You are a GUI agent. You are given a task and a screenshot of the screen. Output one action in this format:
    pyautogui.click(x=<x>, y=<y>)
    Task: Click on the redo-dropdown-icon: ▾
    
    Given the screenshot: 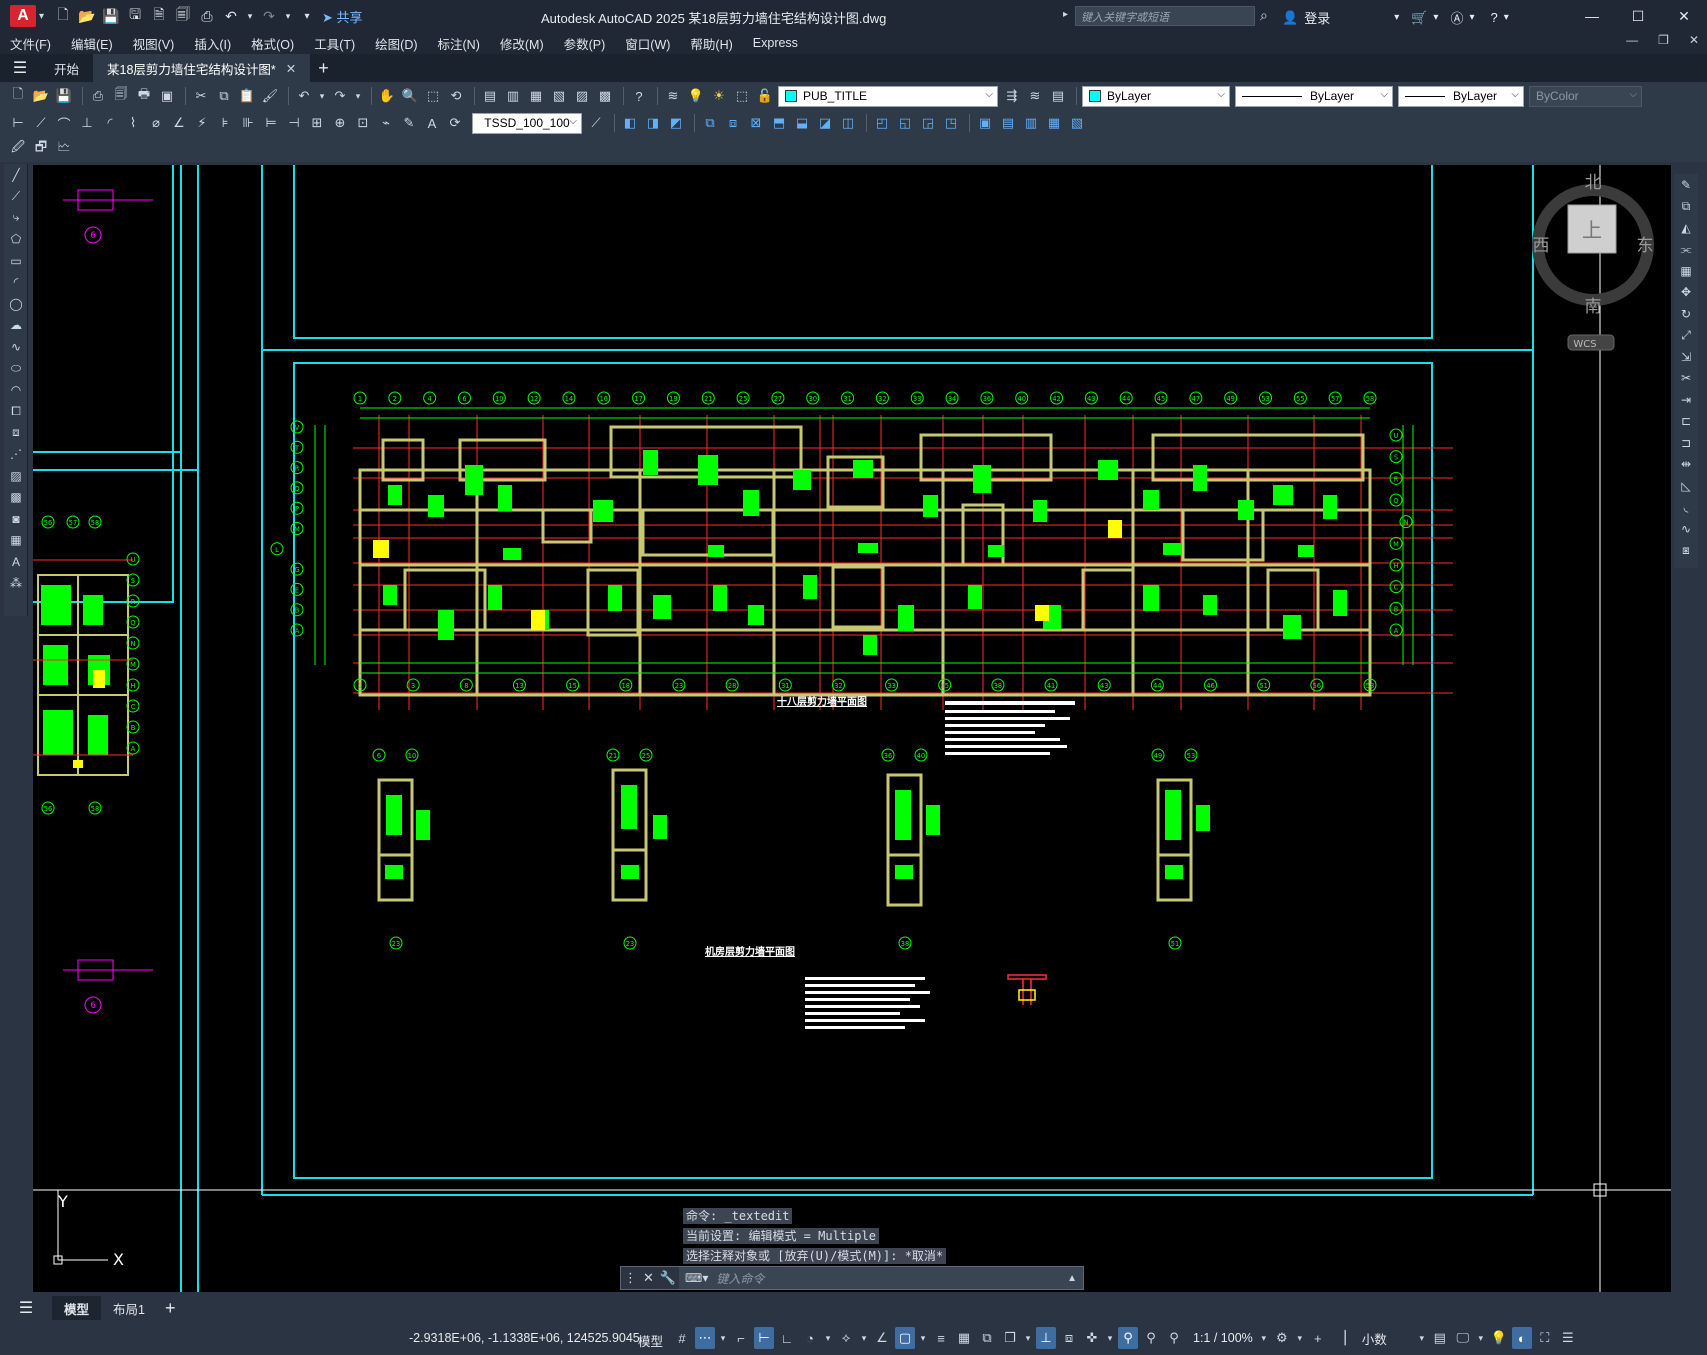 What is the action you would take?
    pyautogui.click(x=288, y=16)
    